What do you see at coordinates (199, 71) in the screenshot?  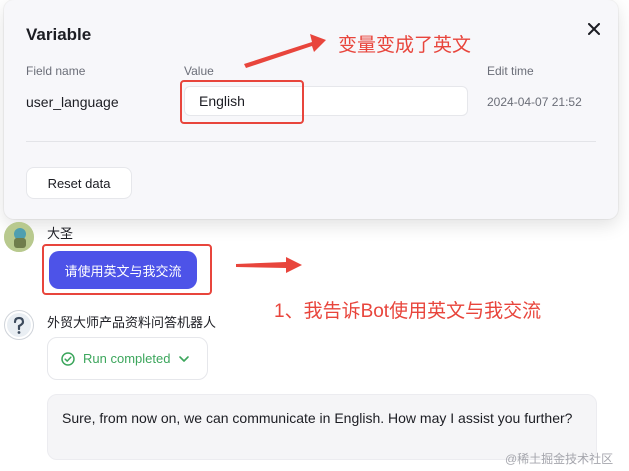 I see `column-header-value: Value` at bounding box center [199, 71].